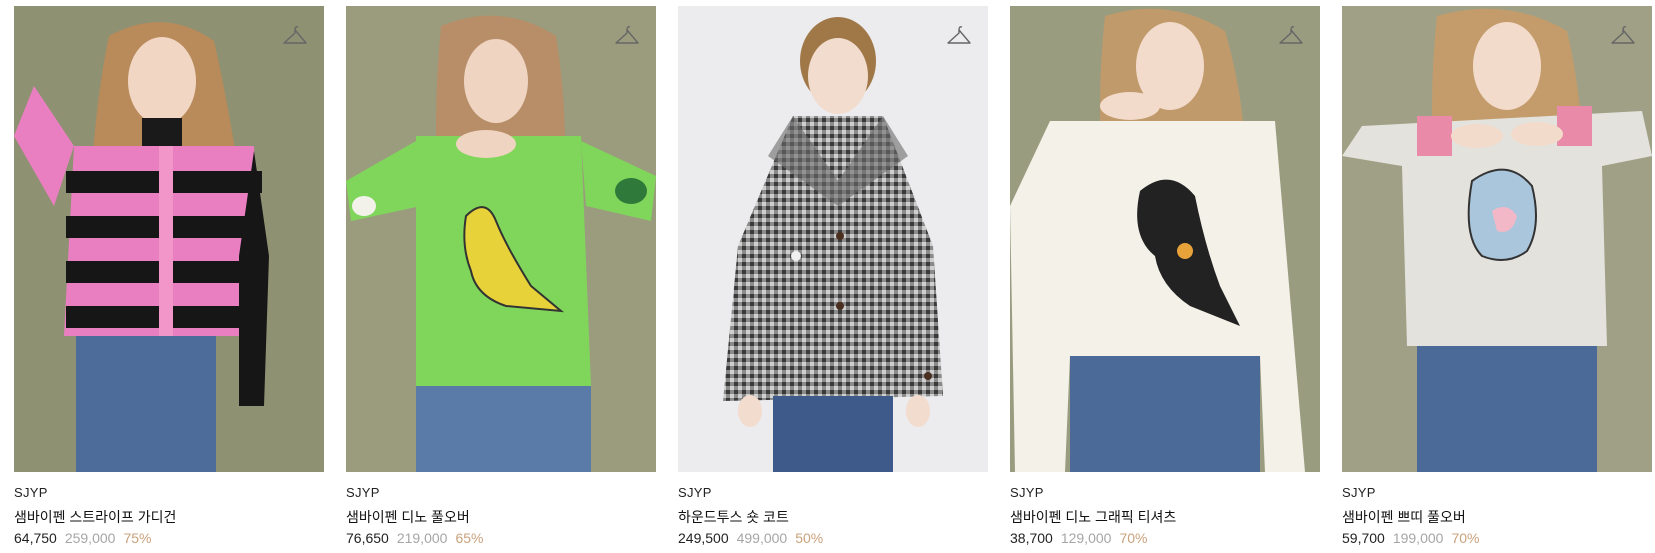 Image resolution: width=1655 pixels, height=553 pixels. What do you see at coordinates (1418, 538) in the screenshot?
I see `original-price: 199,000` at bounding box center [1418, 538].